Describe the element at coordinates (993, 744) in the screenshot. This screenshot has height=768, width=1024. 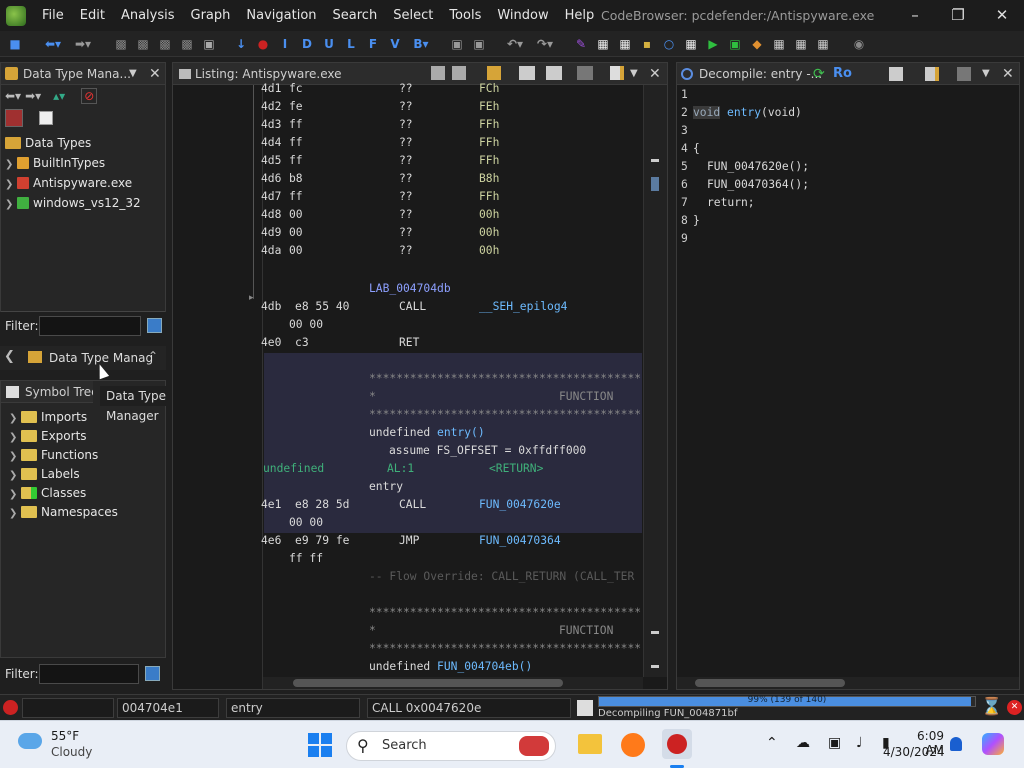
I see `copilot-icon` at that location.